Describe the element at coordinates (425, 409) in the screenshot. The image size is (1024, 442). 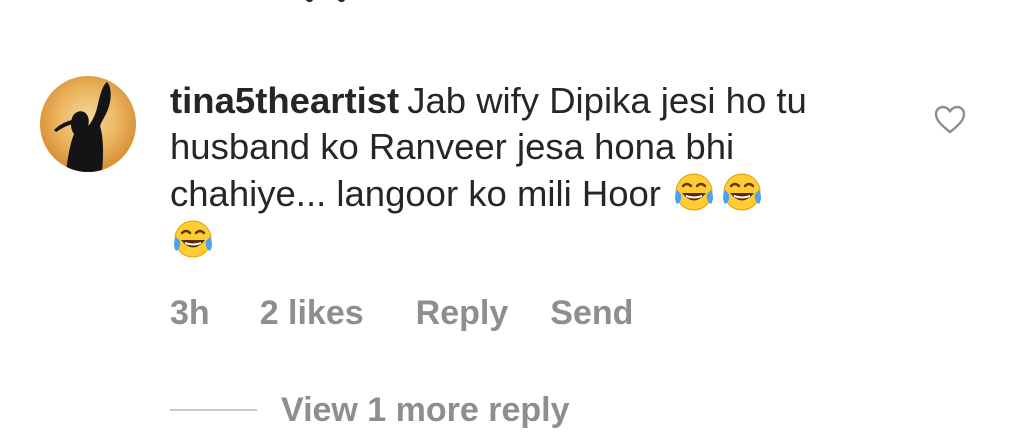
I see `view-more-replies-label: View 1 more reply` at that location.